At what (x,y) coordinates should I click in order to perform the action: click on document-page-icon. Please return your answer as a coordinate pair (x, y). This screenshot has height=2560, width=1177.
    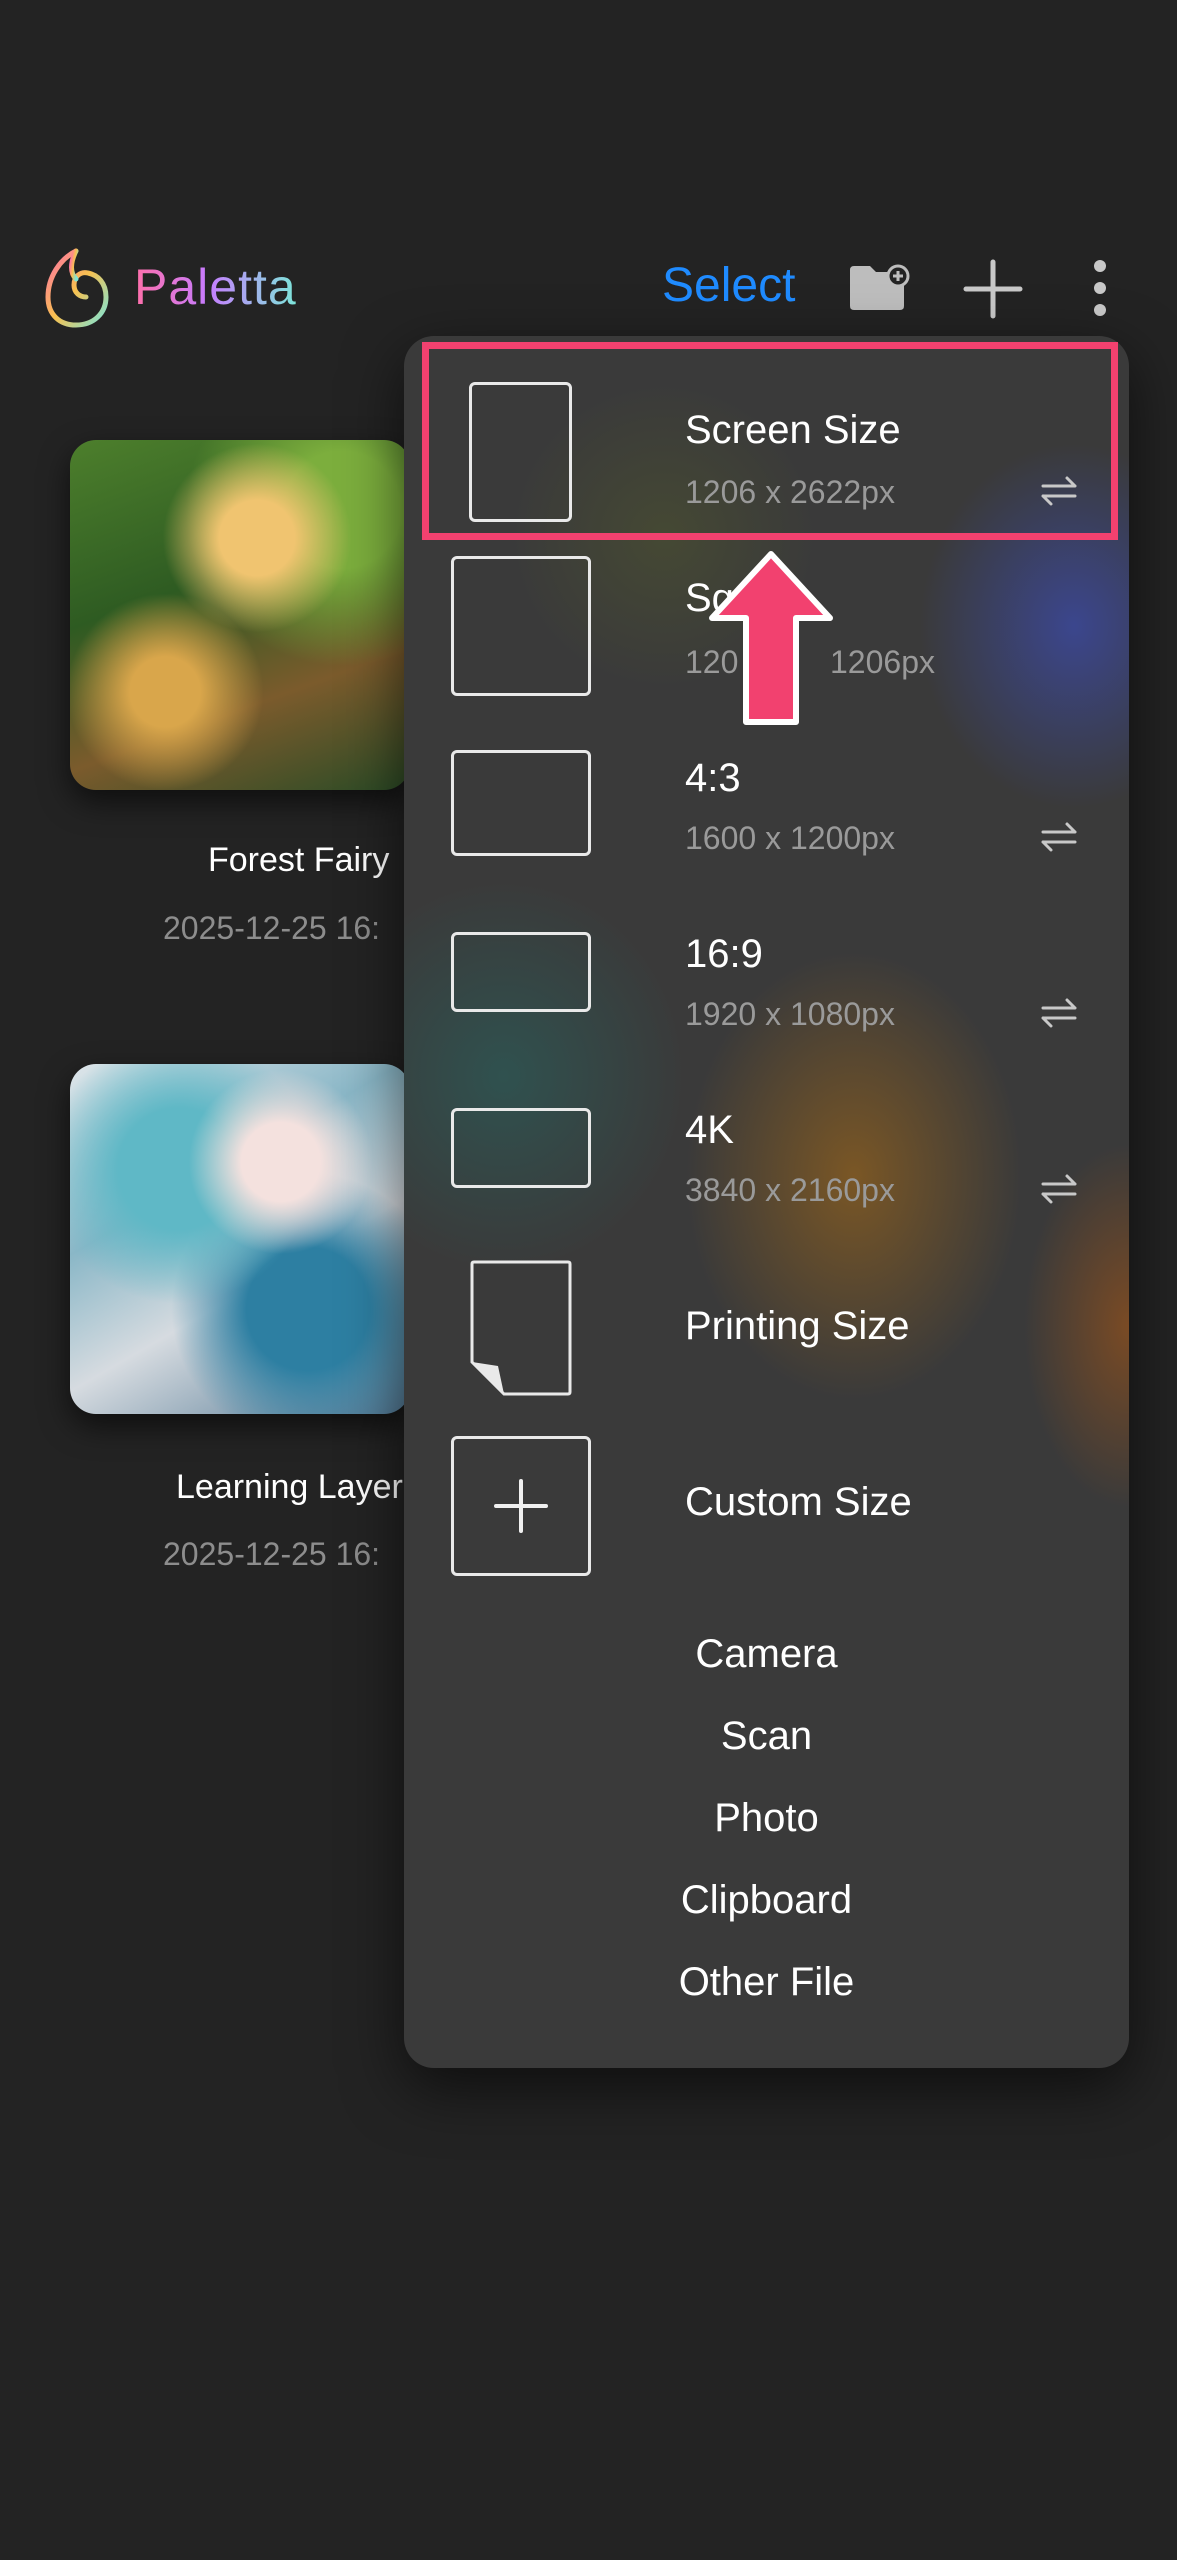
    Looking at the image, I should click on (521, 1328).